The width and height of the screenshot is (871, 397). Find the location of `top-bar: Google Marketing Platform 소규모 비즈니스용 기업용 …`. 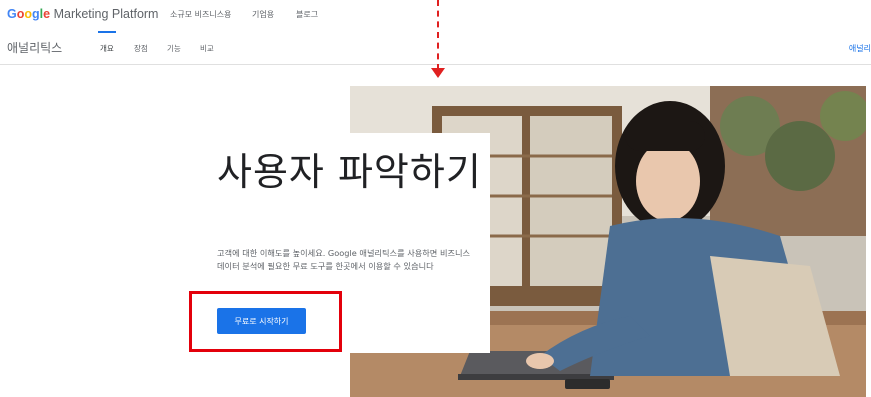

top-bar: Google Marketing Platform 소규모 비즈니스용 기업용 … is located at coordinates (435, 15).